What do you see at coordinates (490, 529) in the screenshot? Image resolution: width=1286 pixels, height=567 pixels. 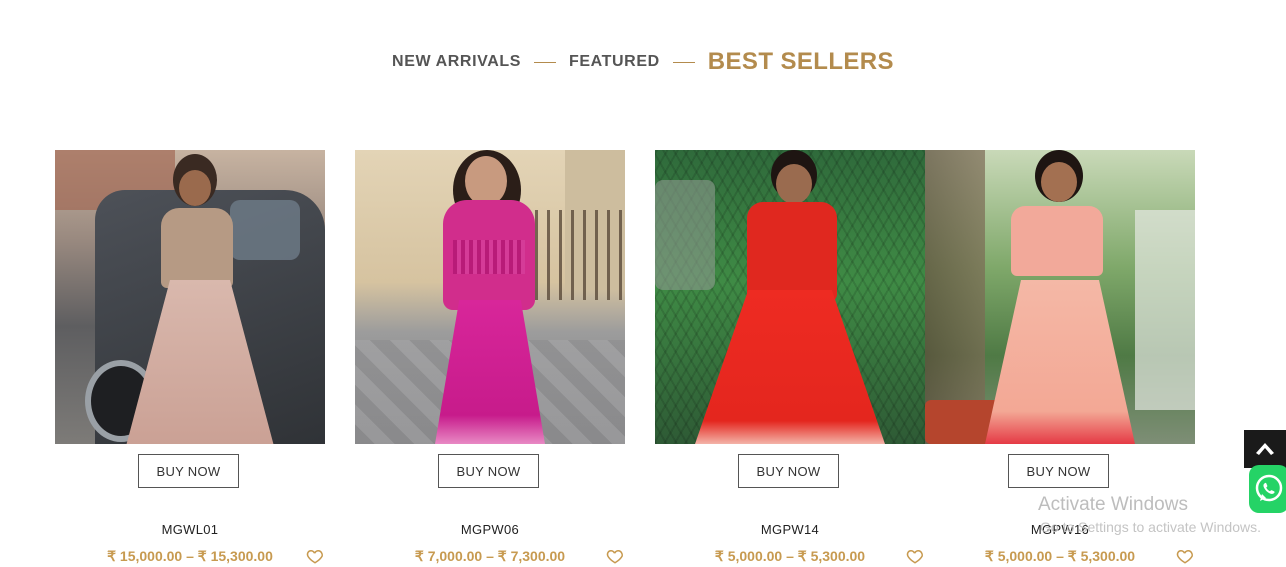 I see `product-sku: MGPW06` at bounding box center [490, 529].